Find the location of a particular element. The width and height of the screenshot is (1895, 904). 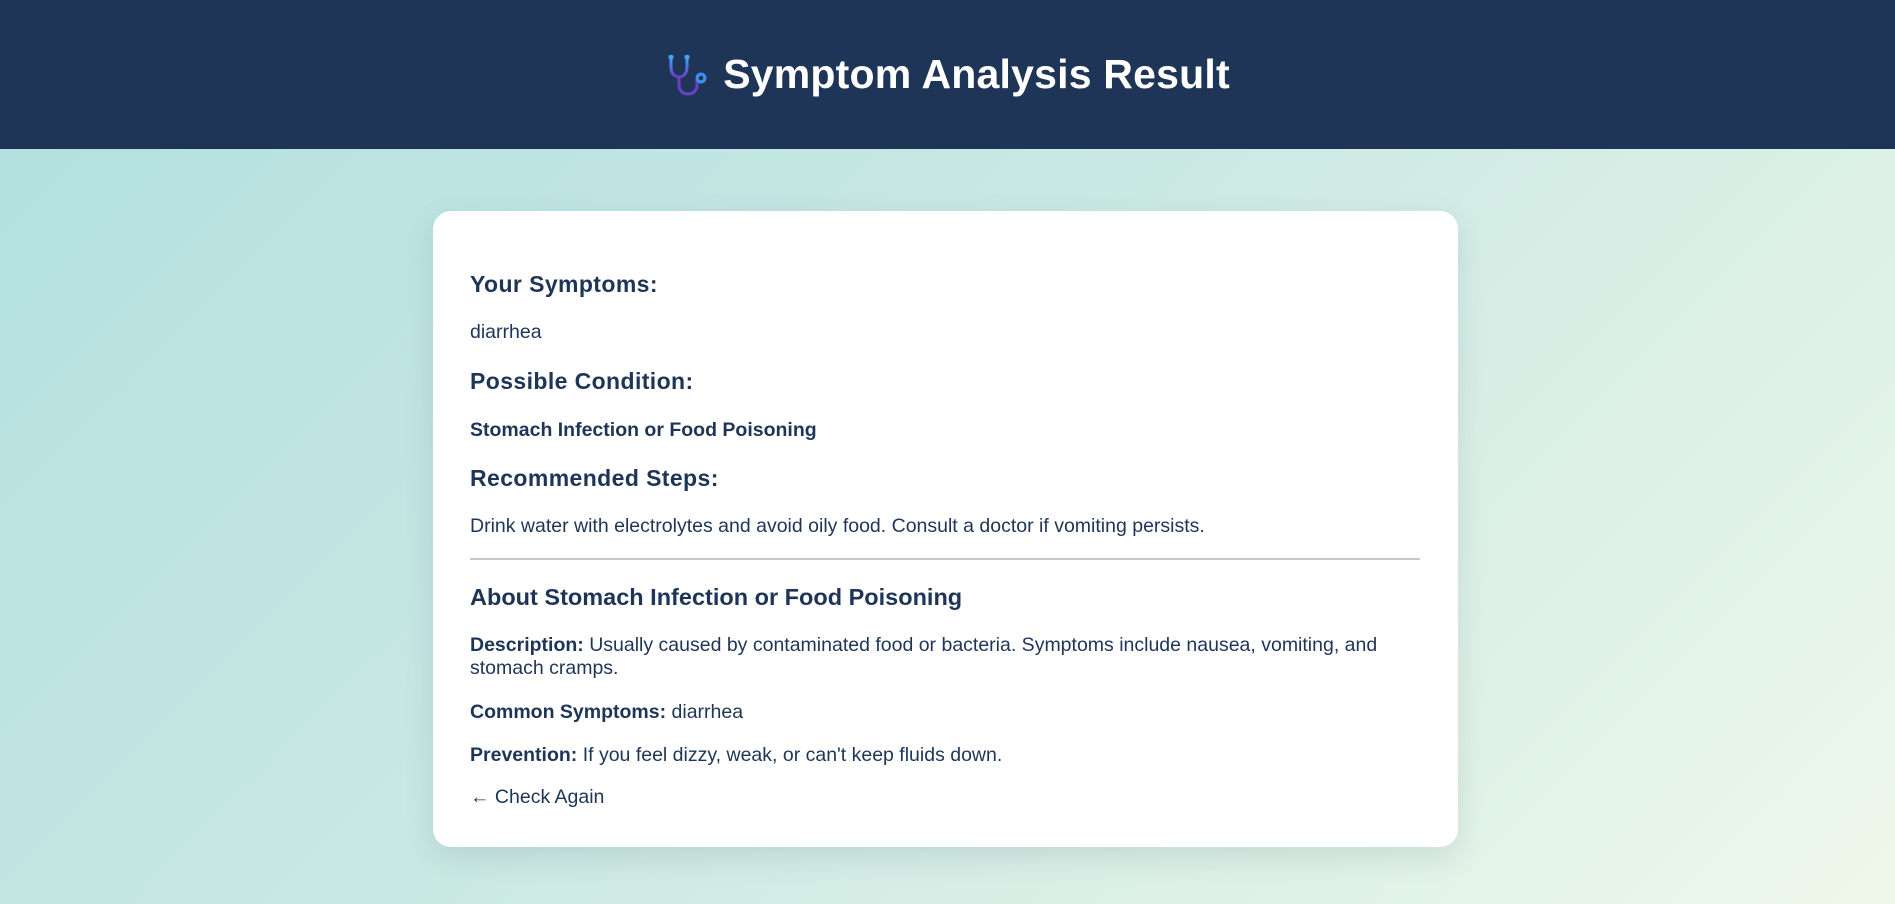

common-symptoms-paragraph: Common Symptoms: diarrhea is located at coordinates (945, 712).